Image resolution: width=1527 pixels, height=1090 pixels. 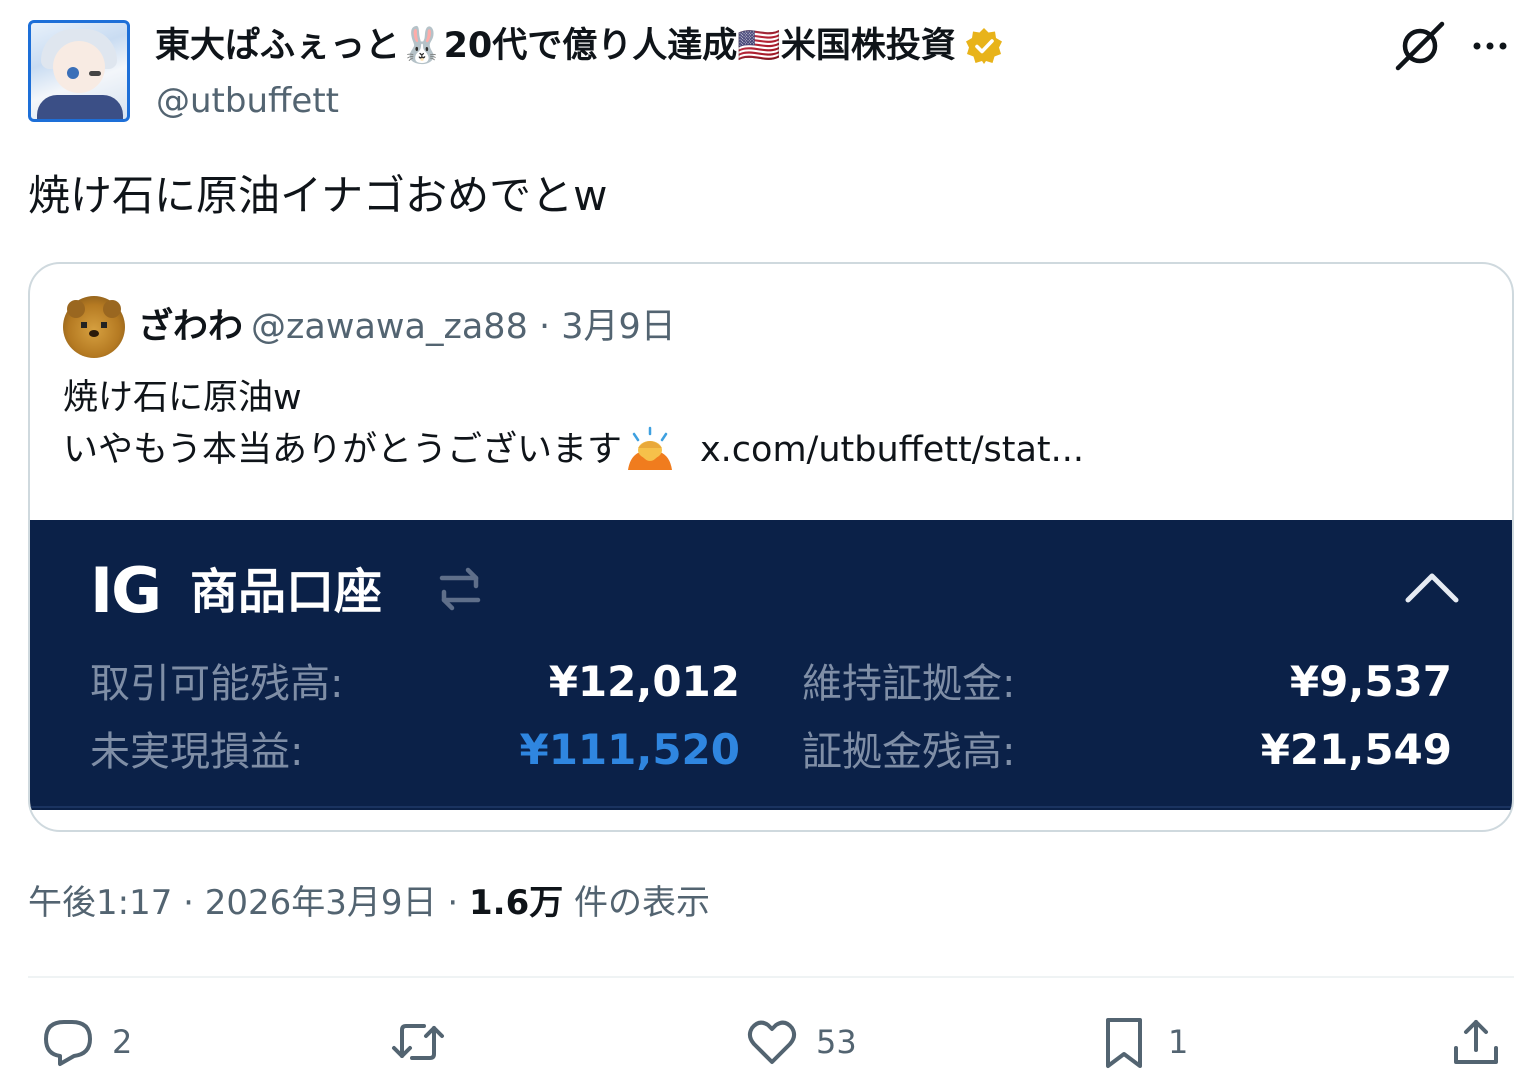 I want to click on ig-panel-divider, so click(x=771, y=807).